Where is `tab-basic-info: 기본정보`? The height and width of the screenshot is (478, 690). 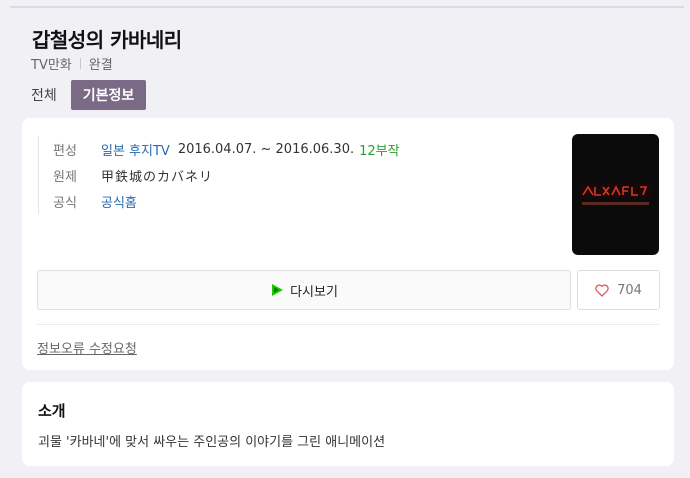
tab-basic-info: 기본정보 is located at coordinates (108, 95).